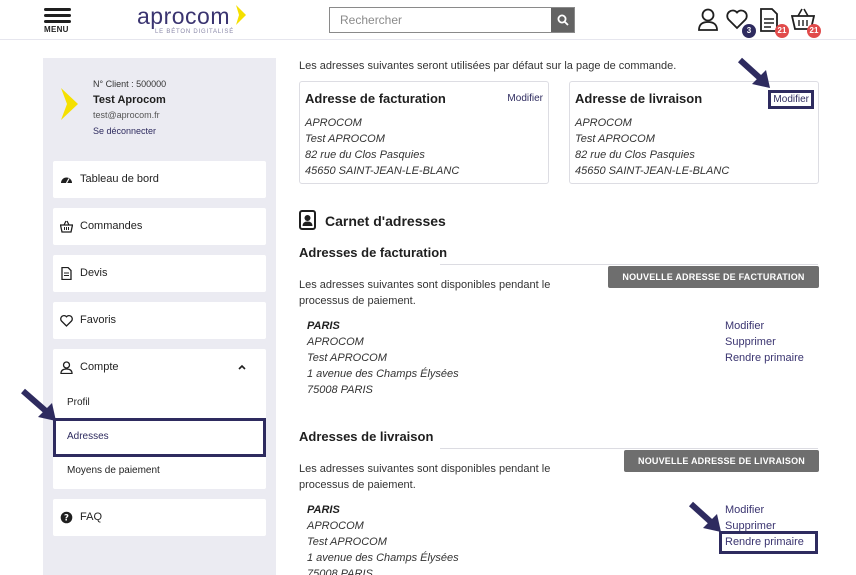  Describe the element at coordinates (119, 179) in the screenshot. I see `sidebar-item-label: Tableau de bord` at that location.